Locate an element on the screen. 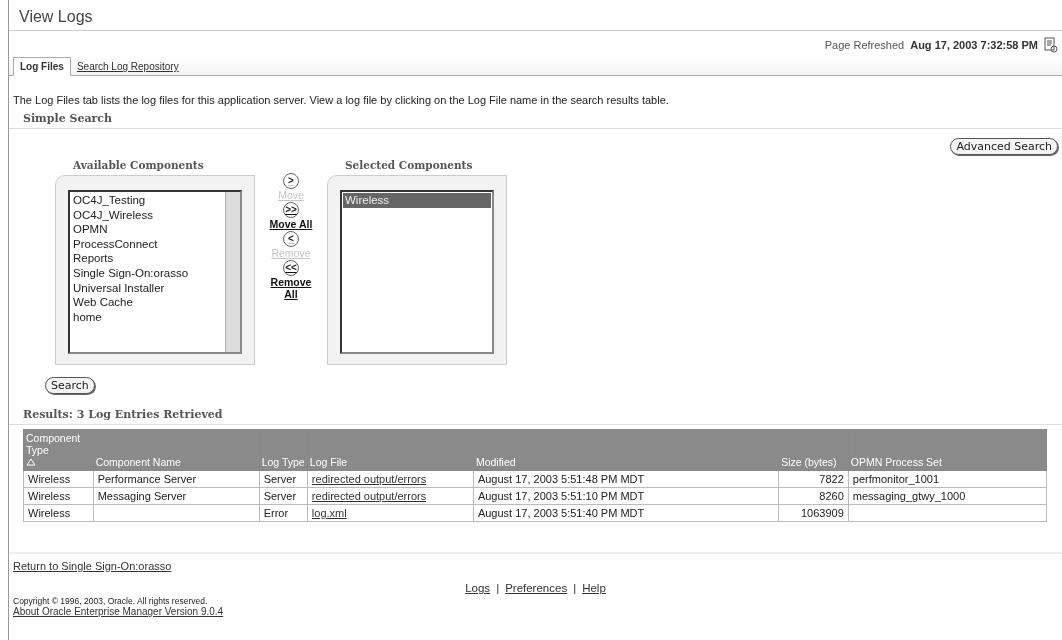  copyright-text: Copyright © 1996, 2003, Oracle. All rights reserved. is located at coordinates (111, 600).